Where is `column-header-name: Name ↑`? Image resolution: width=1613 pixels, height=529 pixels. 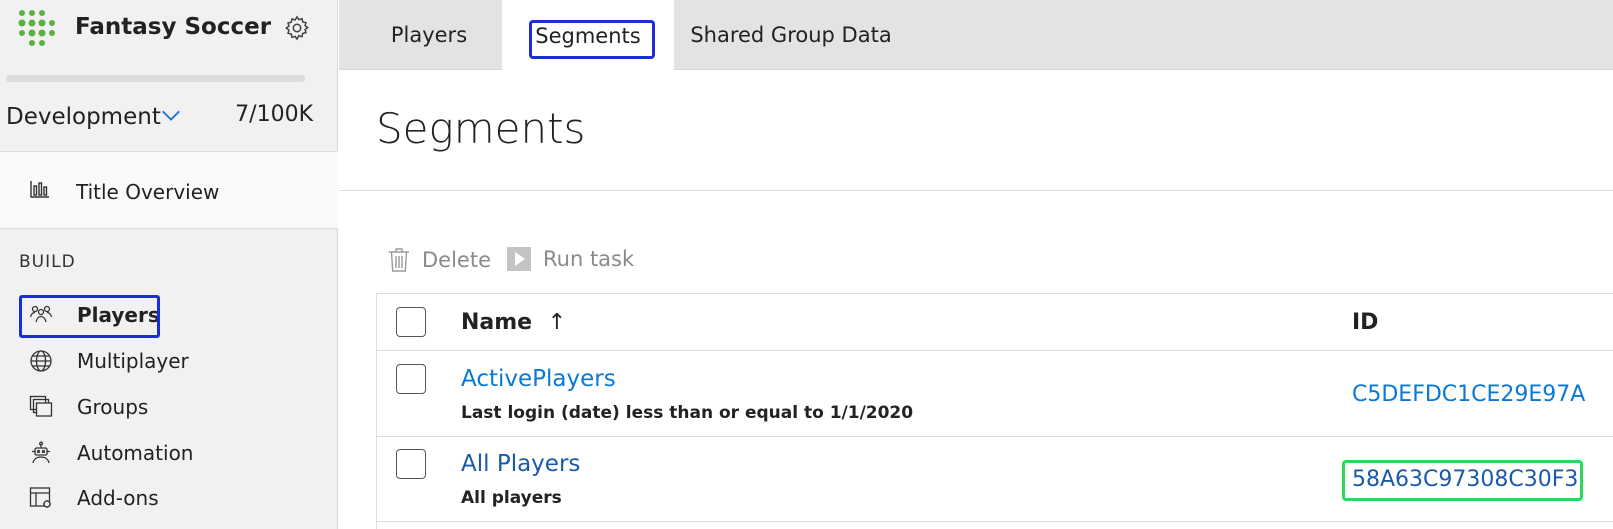 column-header-name: Name ↑ is located at coordinates (513, 322).